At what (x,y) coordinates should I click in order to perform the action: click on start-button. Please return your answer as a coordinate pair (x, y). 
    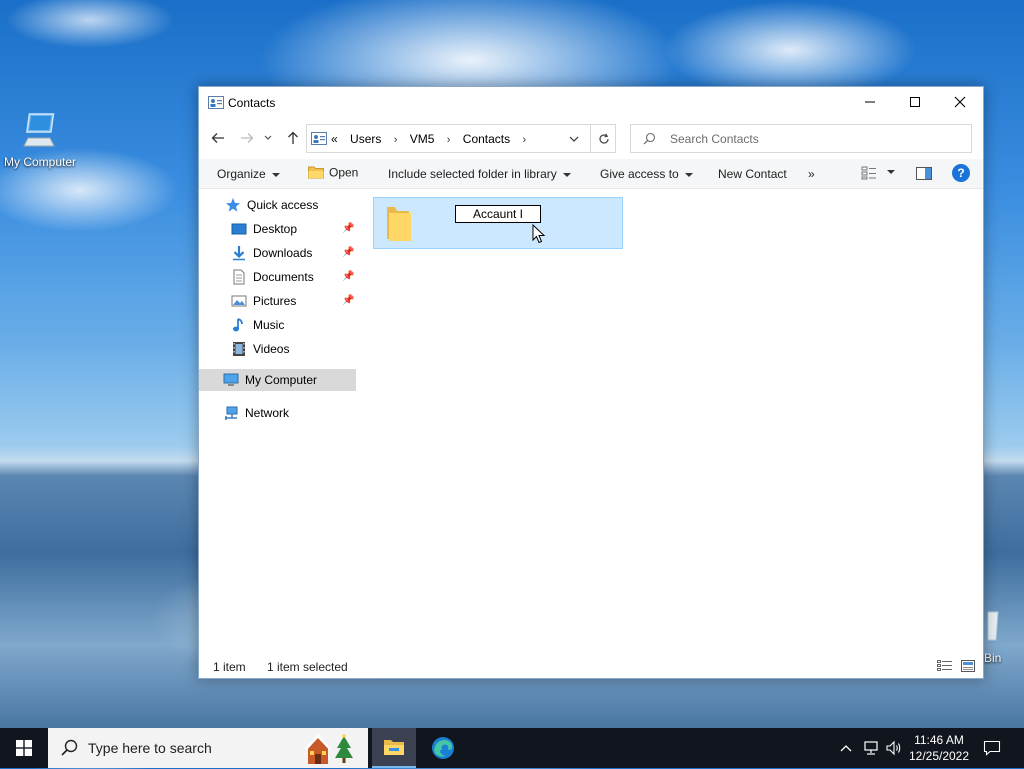
    Looking at the image, I should click on (24, 748).